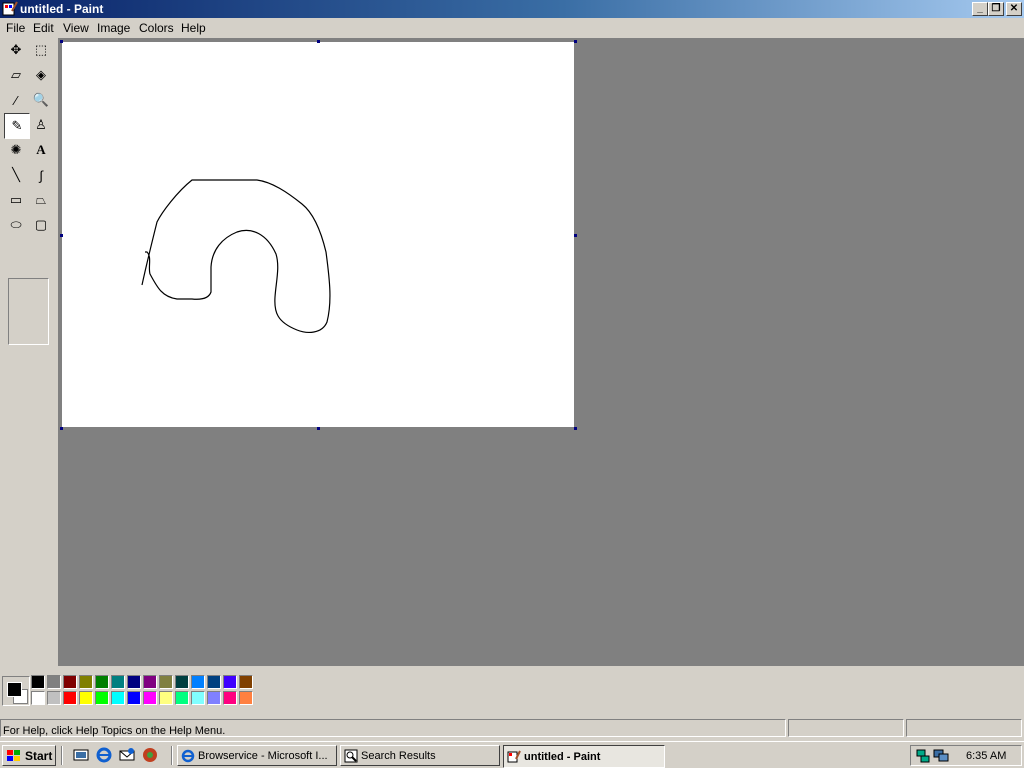 The image size is (1024, 768). What do you see at coordinates (193, 28) in the screenshot?
I see `menu-help: Help` at bounding box center [193, 28].